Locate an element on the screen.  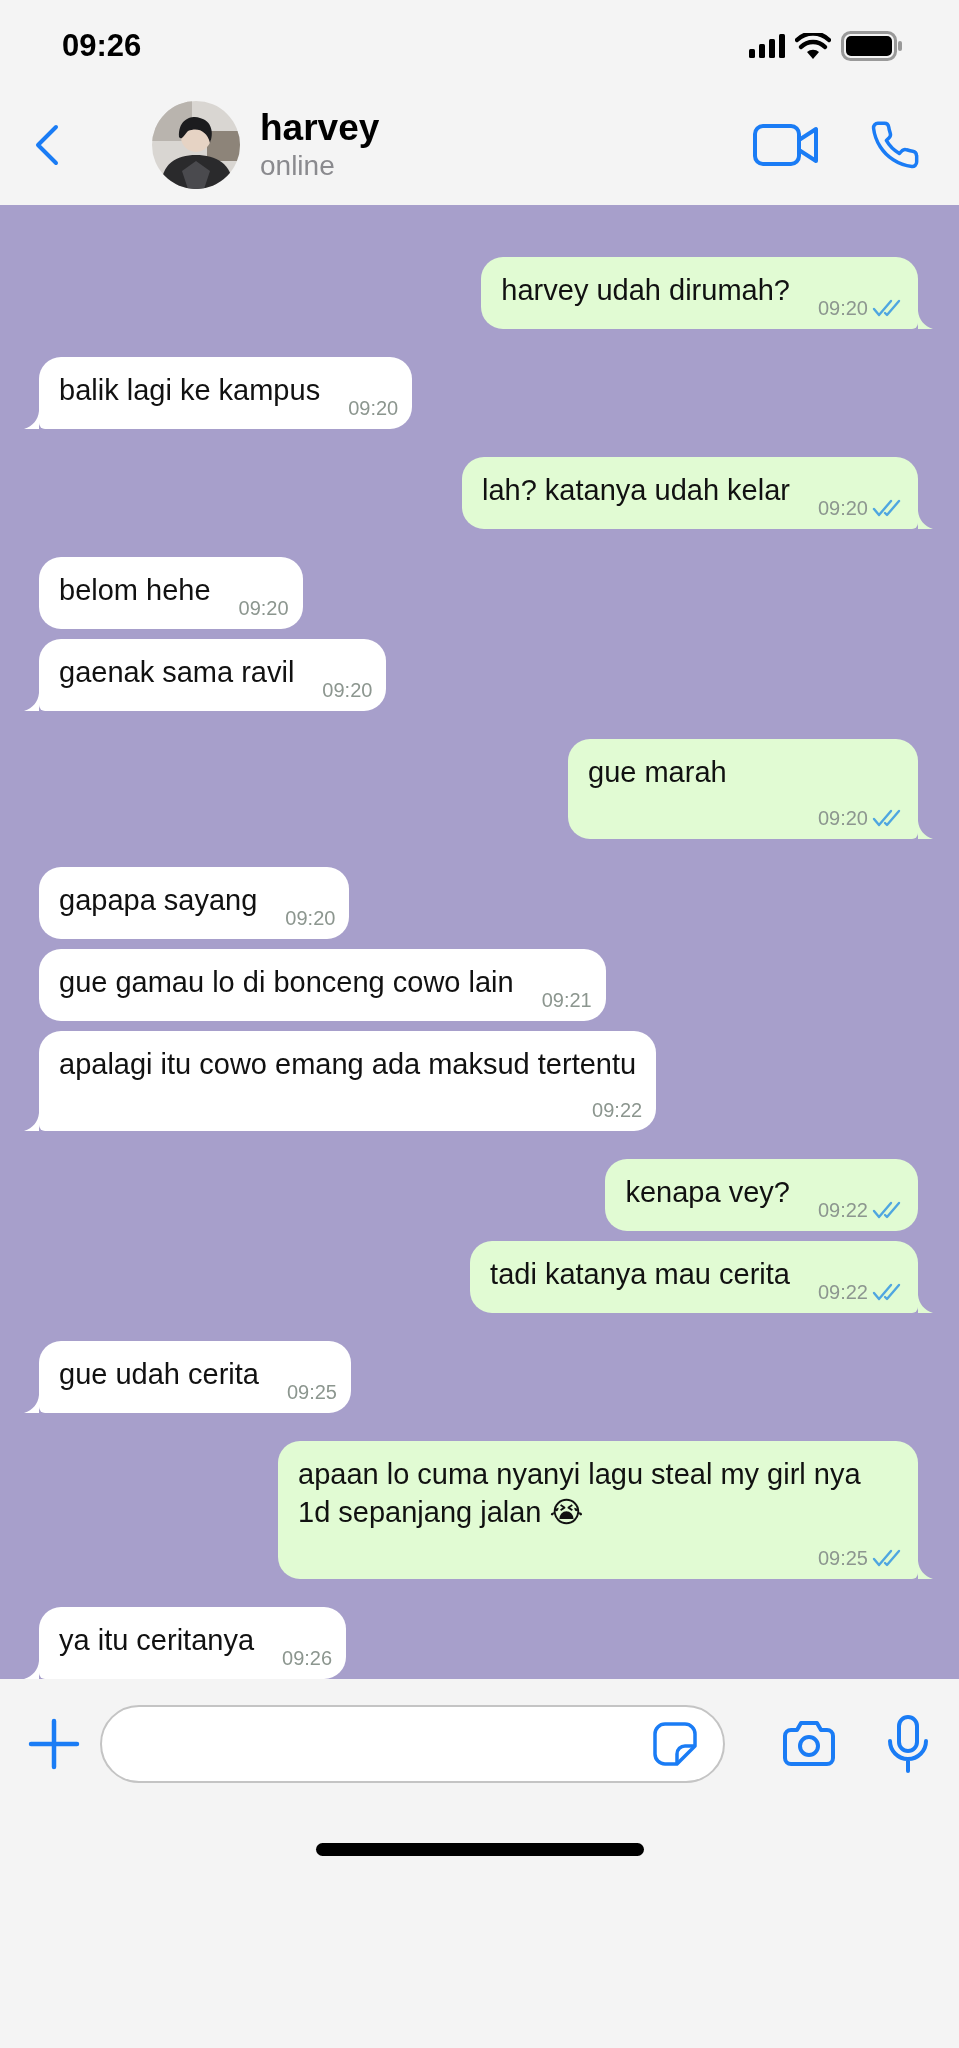
contact-name: harvey is located at coordinates (320, 127).